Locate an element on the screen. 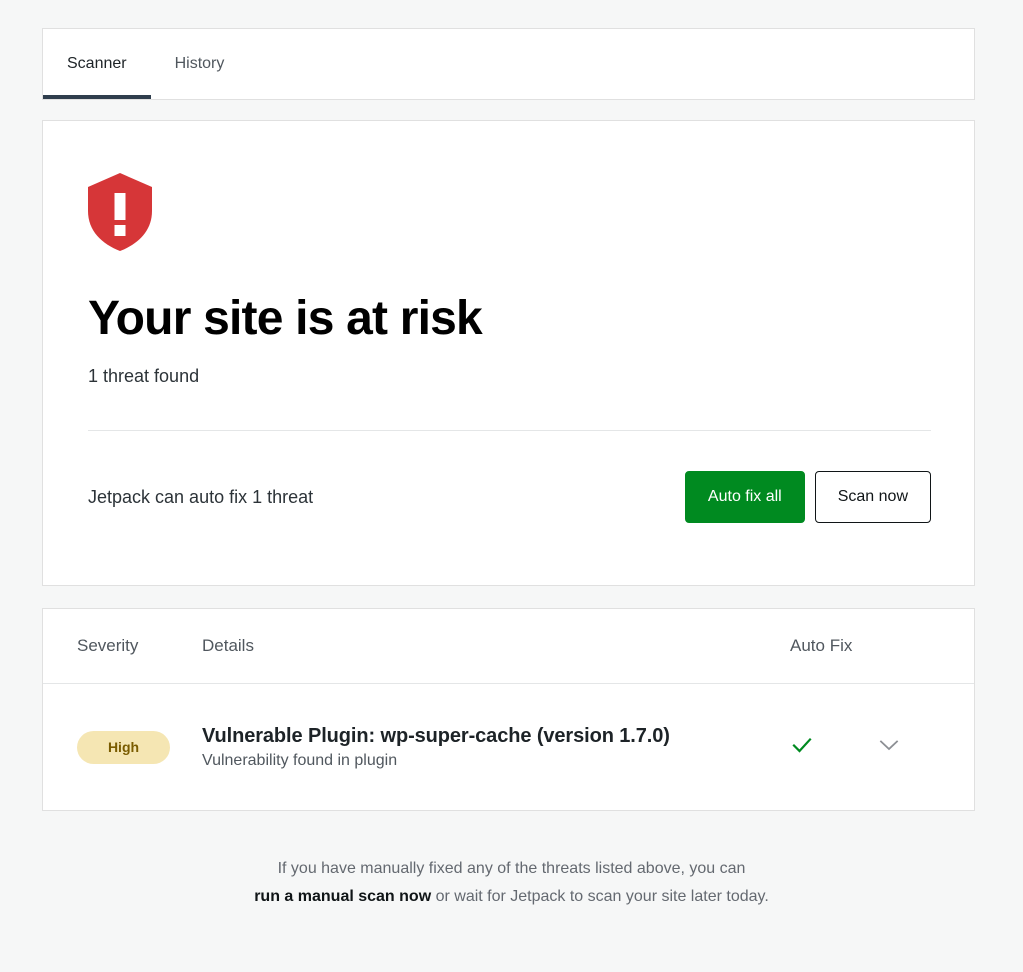 This screenshot has height=972, width=1023. threat-auto-fix-cell is located at coordinates (865, 747).